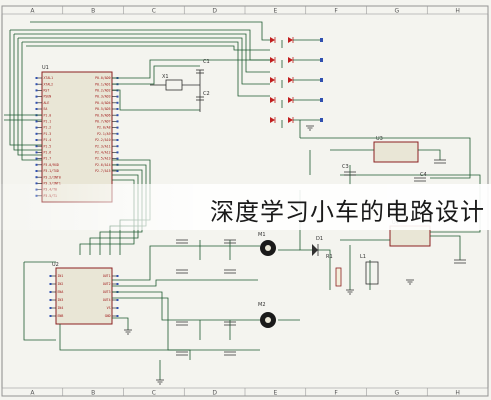 The image size is (491, 400). I want to click on grid-letter-top: H, so click(457, 11).